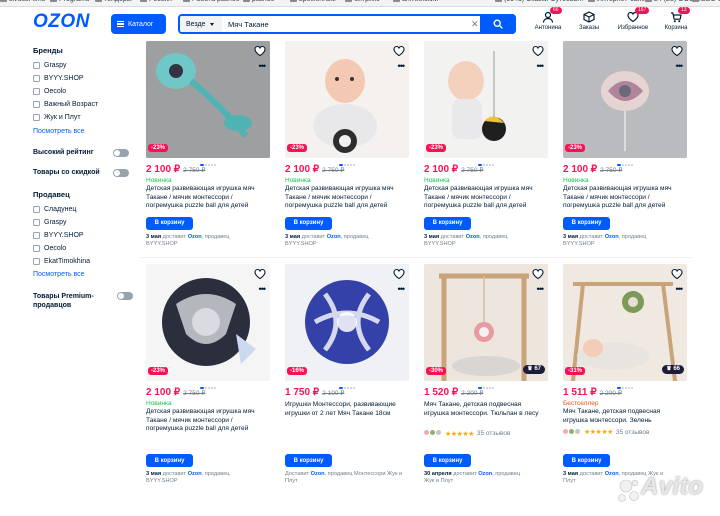 The width and height of the screenshot is (720, 516). I want to click on filter-checkbox: Сладунец, so click(54, 209).